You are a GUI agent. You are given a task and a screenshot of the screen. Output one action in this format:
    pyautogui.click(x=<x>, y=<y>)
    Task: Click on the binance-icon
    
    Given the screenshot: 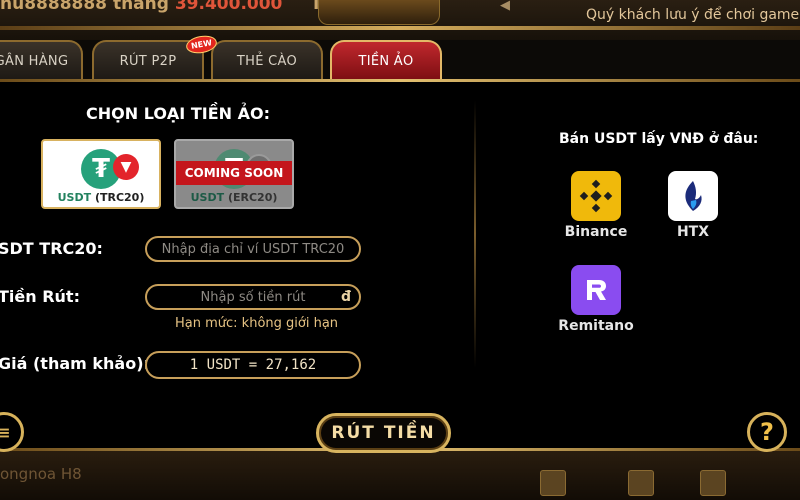 What is the action you would take?
    pyautogui.click(x=596, y=196)
    